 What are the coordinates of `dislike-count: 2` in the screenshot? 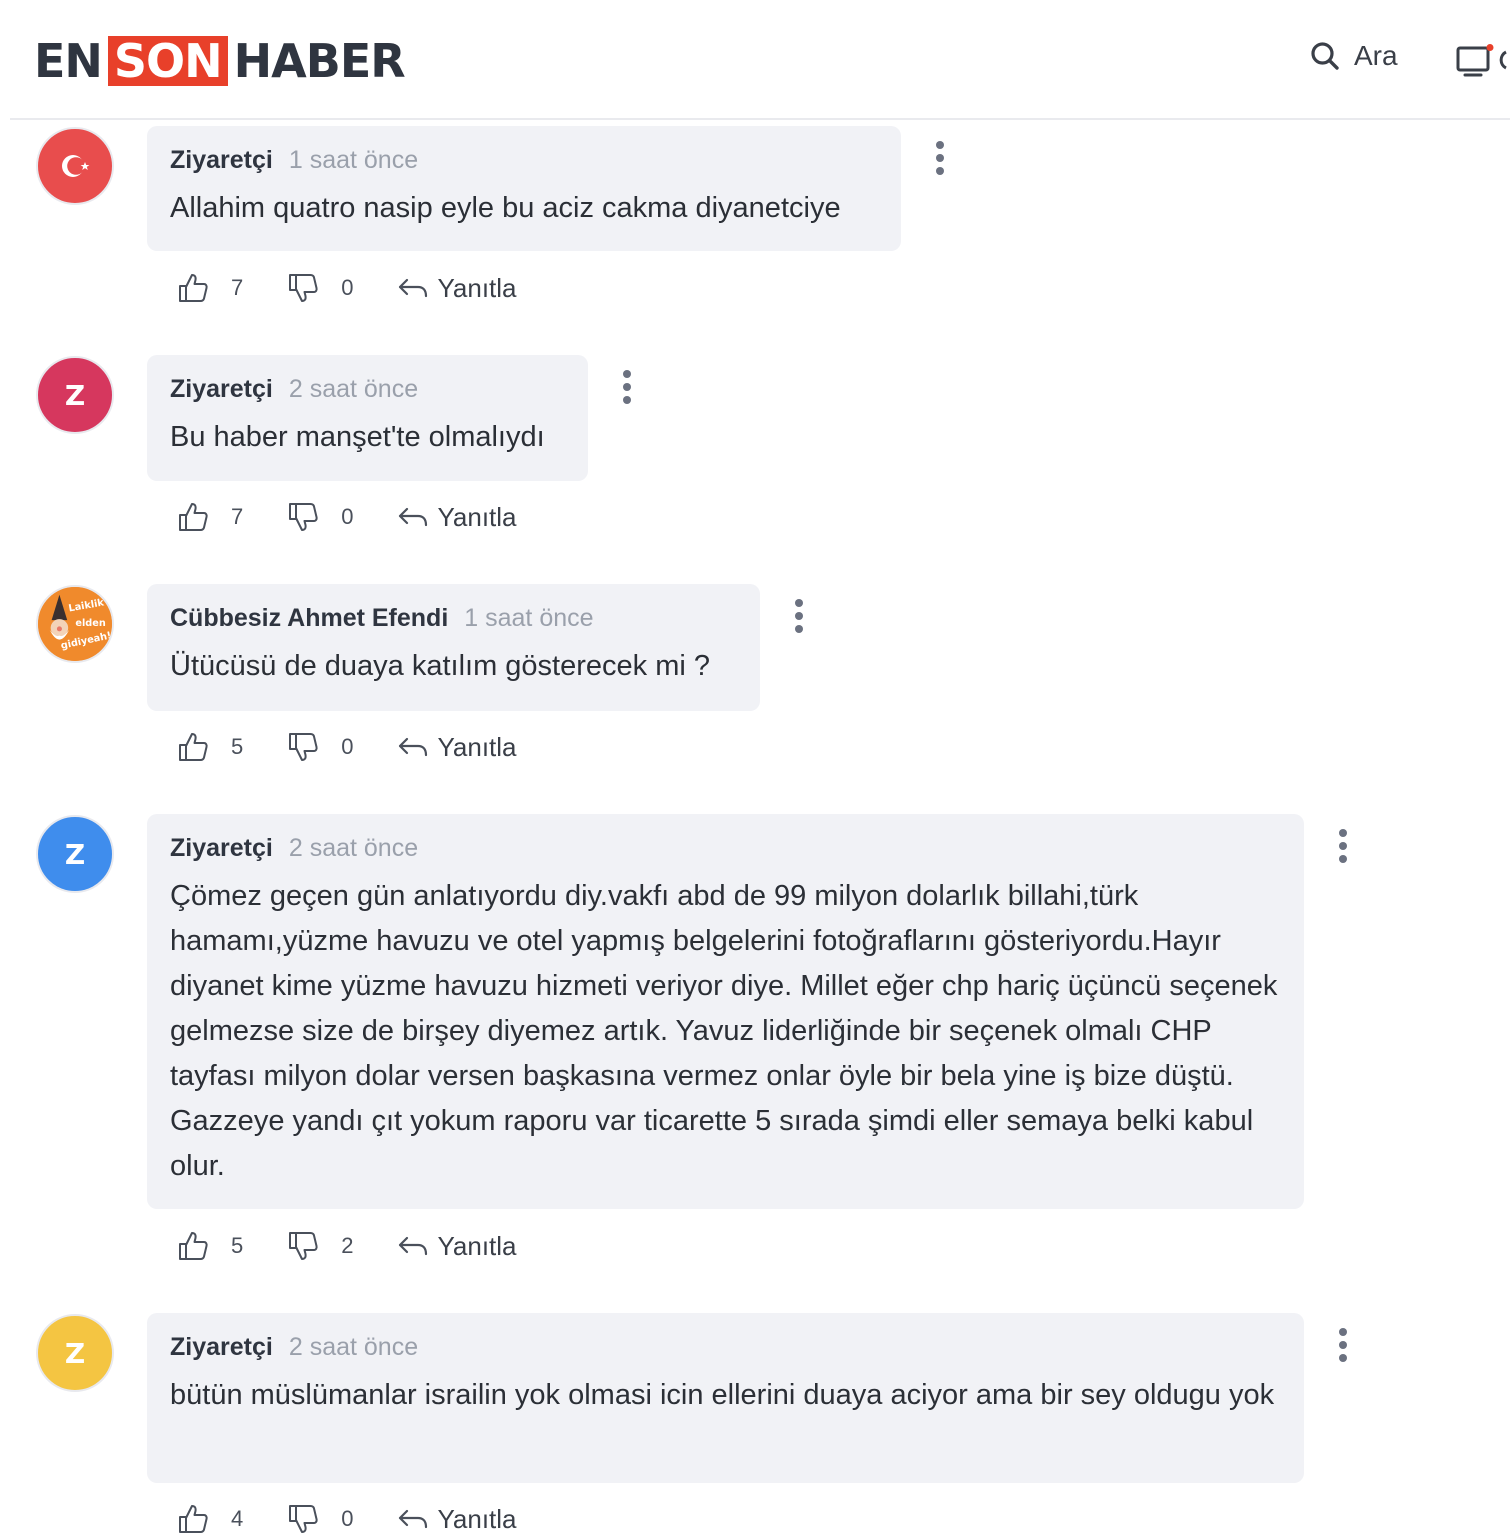 It's located at (347, 1245).